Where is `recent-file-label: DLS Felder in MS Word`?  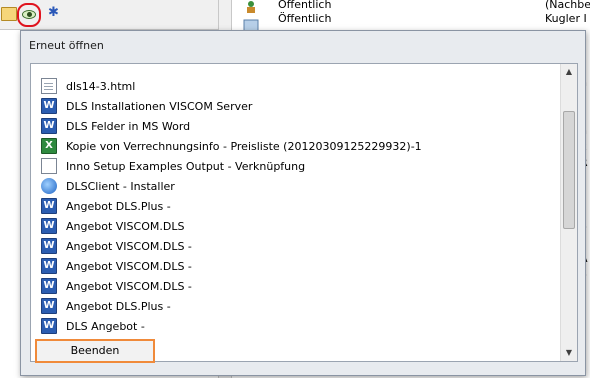
recent-file-label: DLS Felder in MS Word is located at coordinates (128, 126).